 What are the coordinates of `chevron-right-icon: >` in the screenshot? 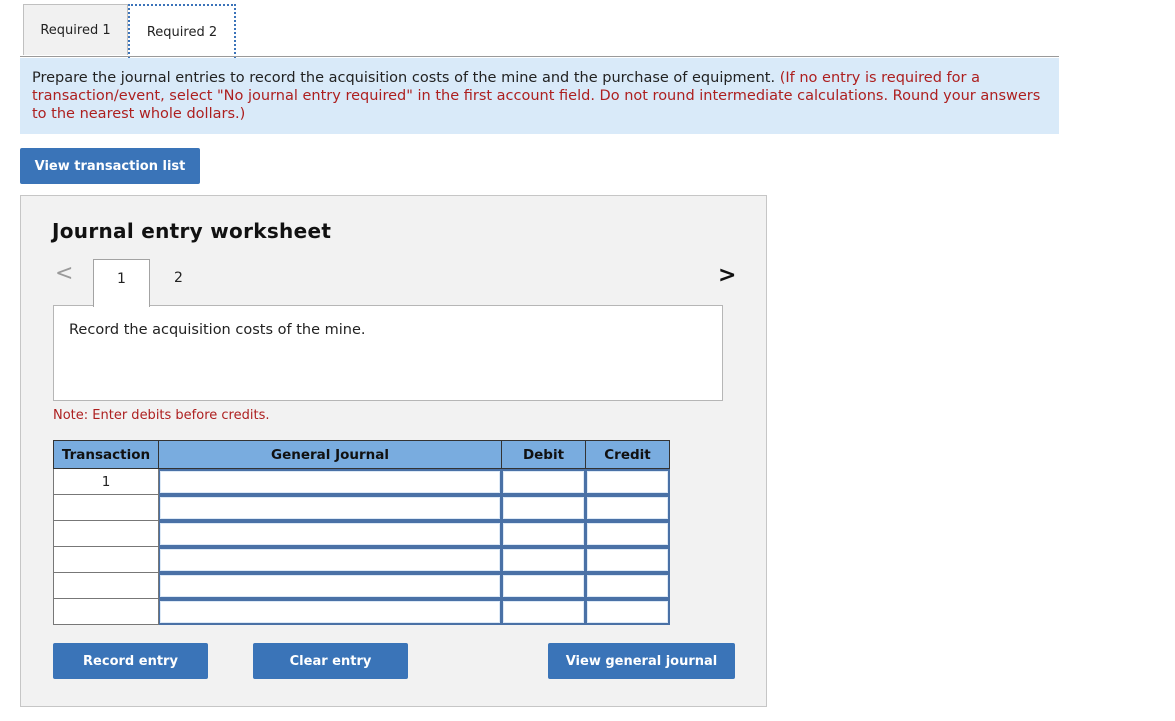 It's located at (727, 276).